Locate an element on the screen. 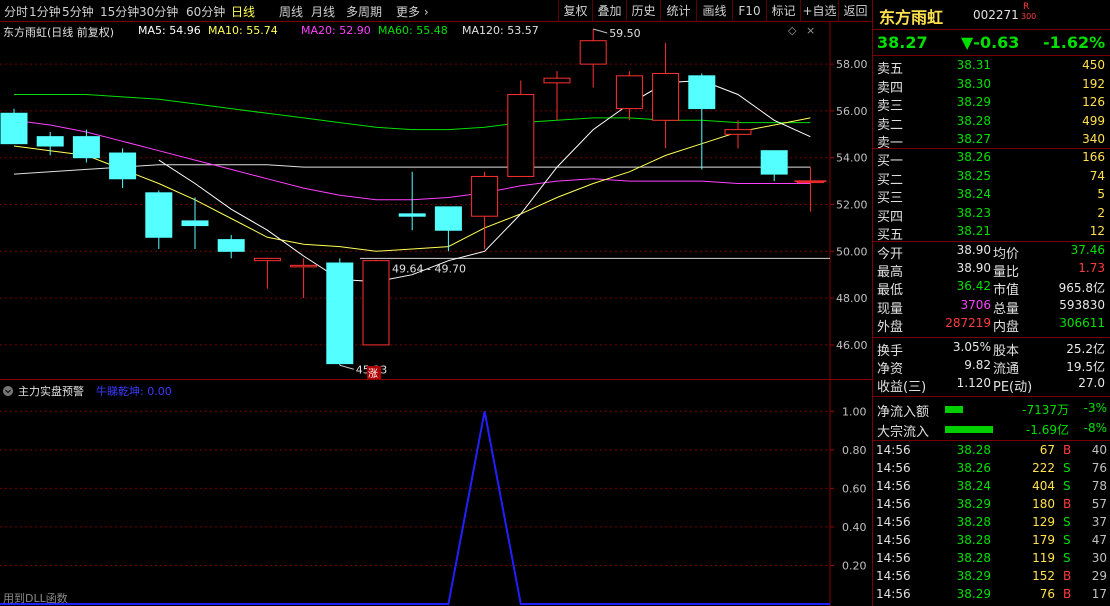  bid-volume: 2 is located at coordinates (1101, 212).